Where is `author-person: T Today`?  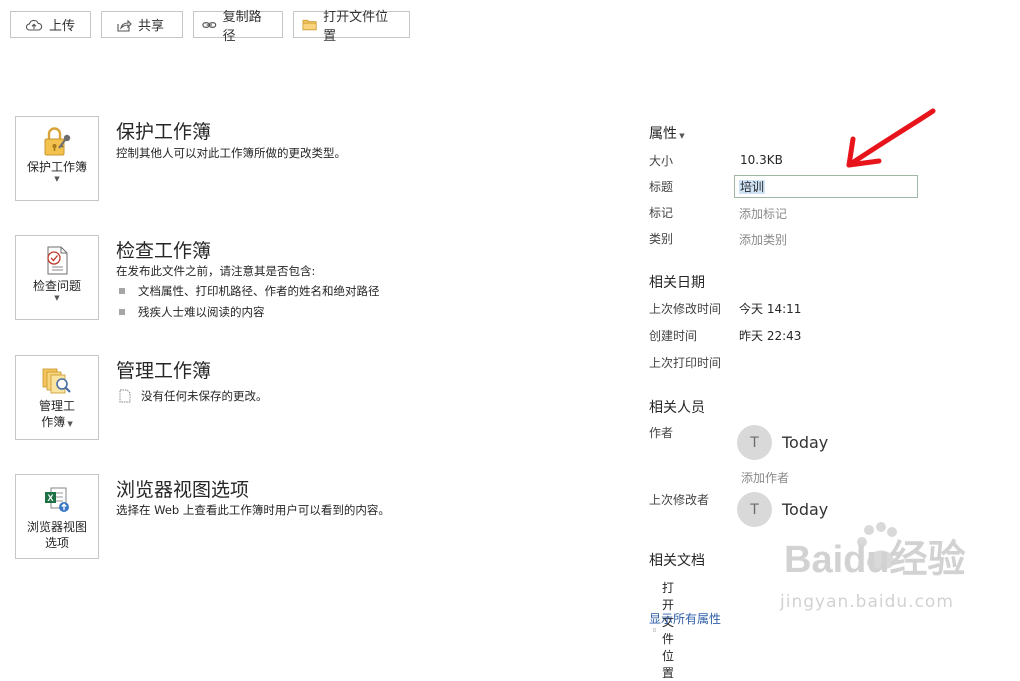 author-person: T Today is located at coordinates (782, 442).